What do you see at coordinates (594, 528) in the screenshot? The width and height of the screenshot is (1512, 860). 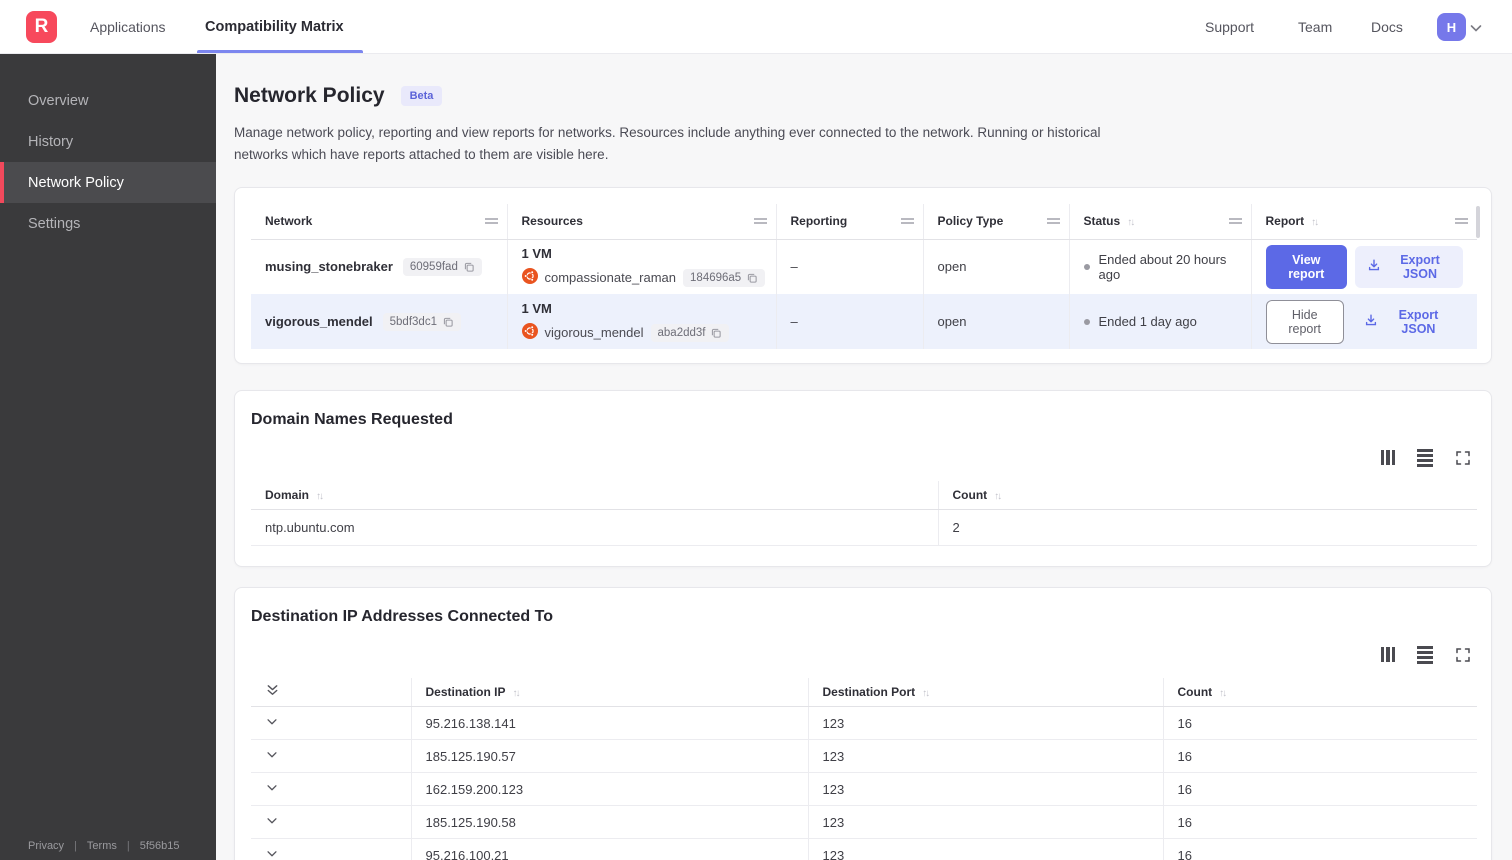 I see `cell-domain: ntp.ubuntu.com` at bounding box center [594, 528].